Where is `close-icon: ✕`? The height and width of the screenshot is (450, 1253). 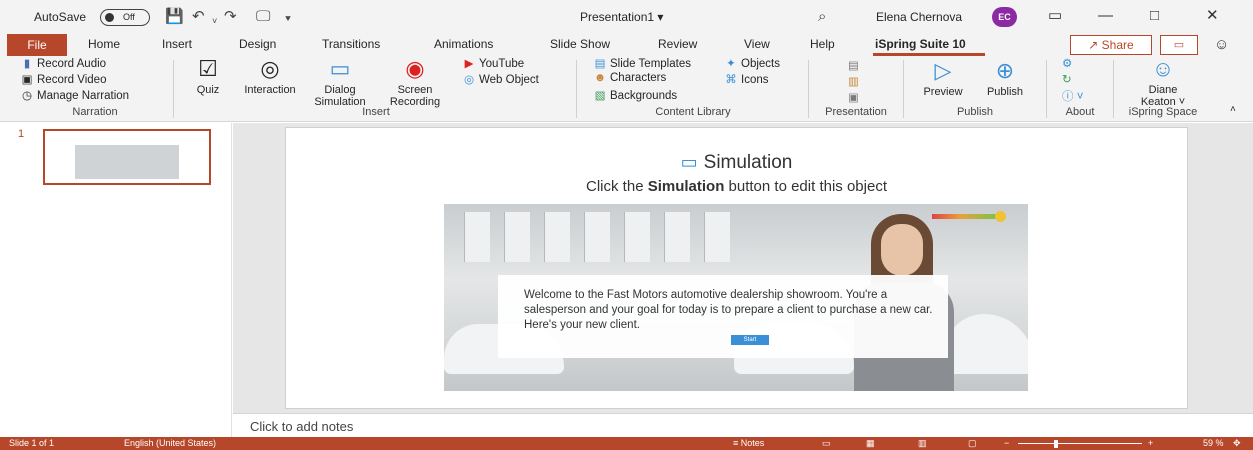 close-icon: ✕ is located at coordinates (1212, 16).